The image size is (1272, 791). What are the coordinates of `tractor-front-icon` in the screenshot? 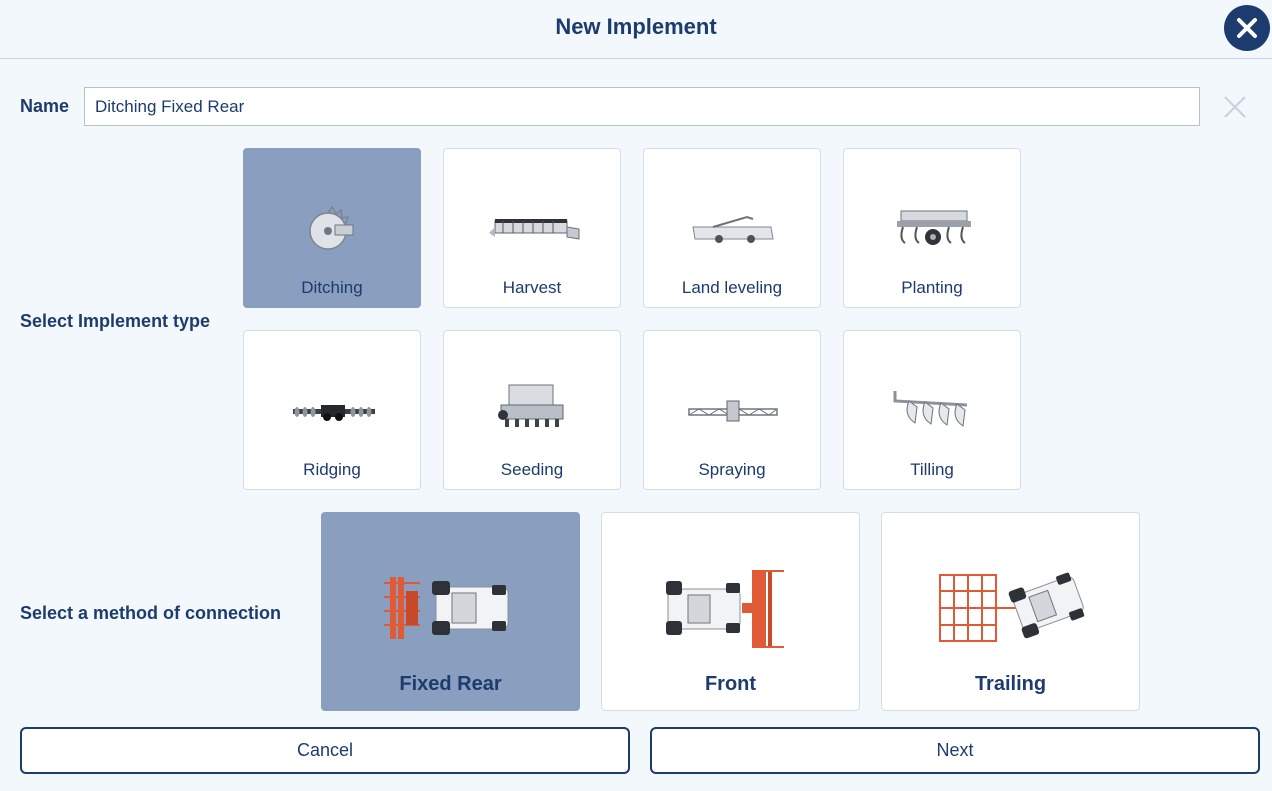 It's located at (725, 609).